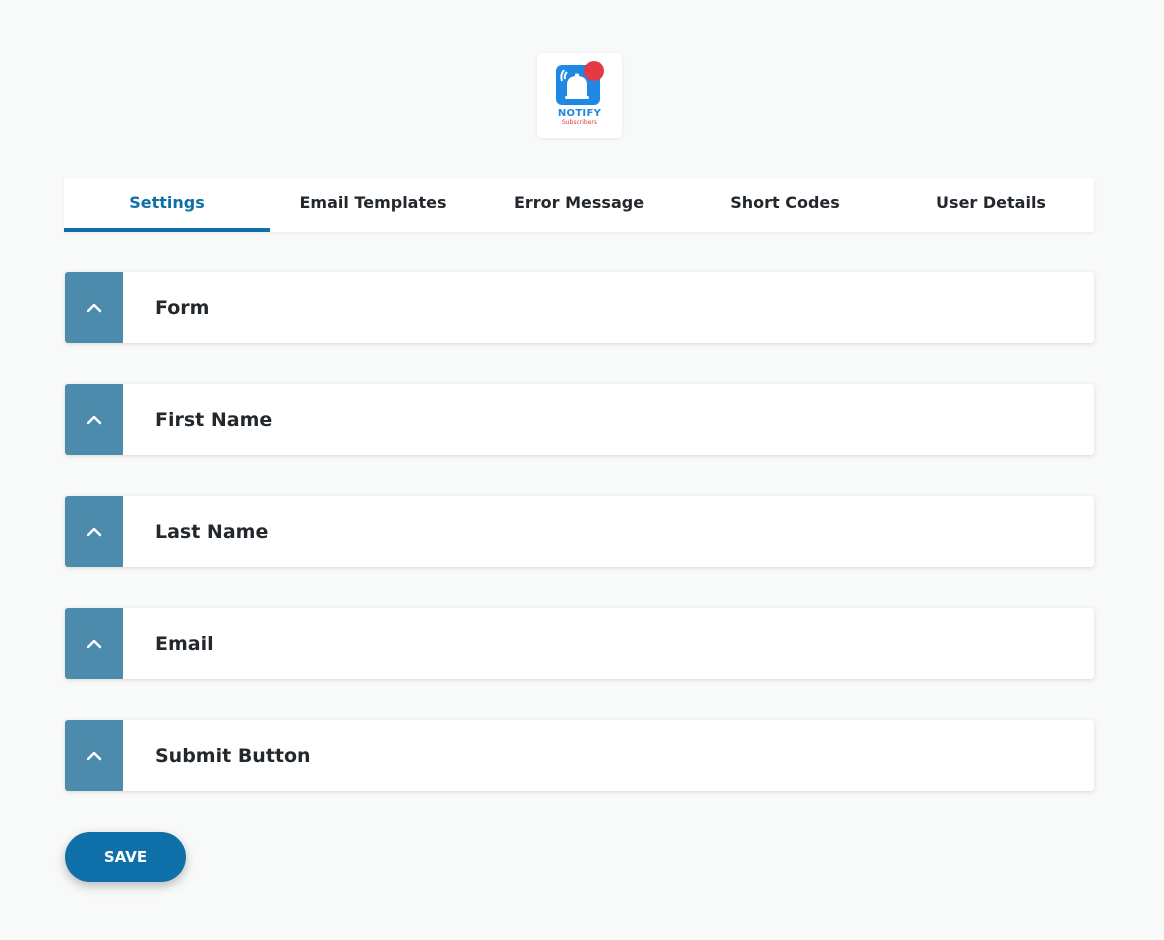 This screenshot has width=1164, height=940. I want to click on panel-first-name: First Name, so click(579, 419).